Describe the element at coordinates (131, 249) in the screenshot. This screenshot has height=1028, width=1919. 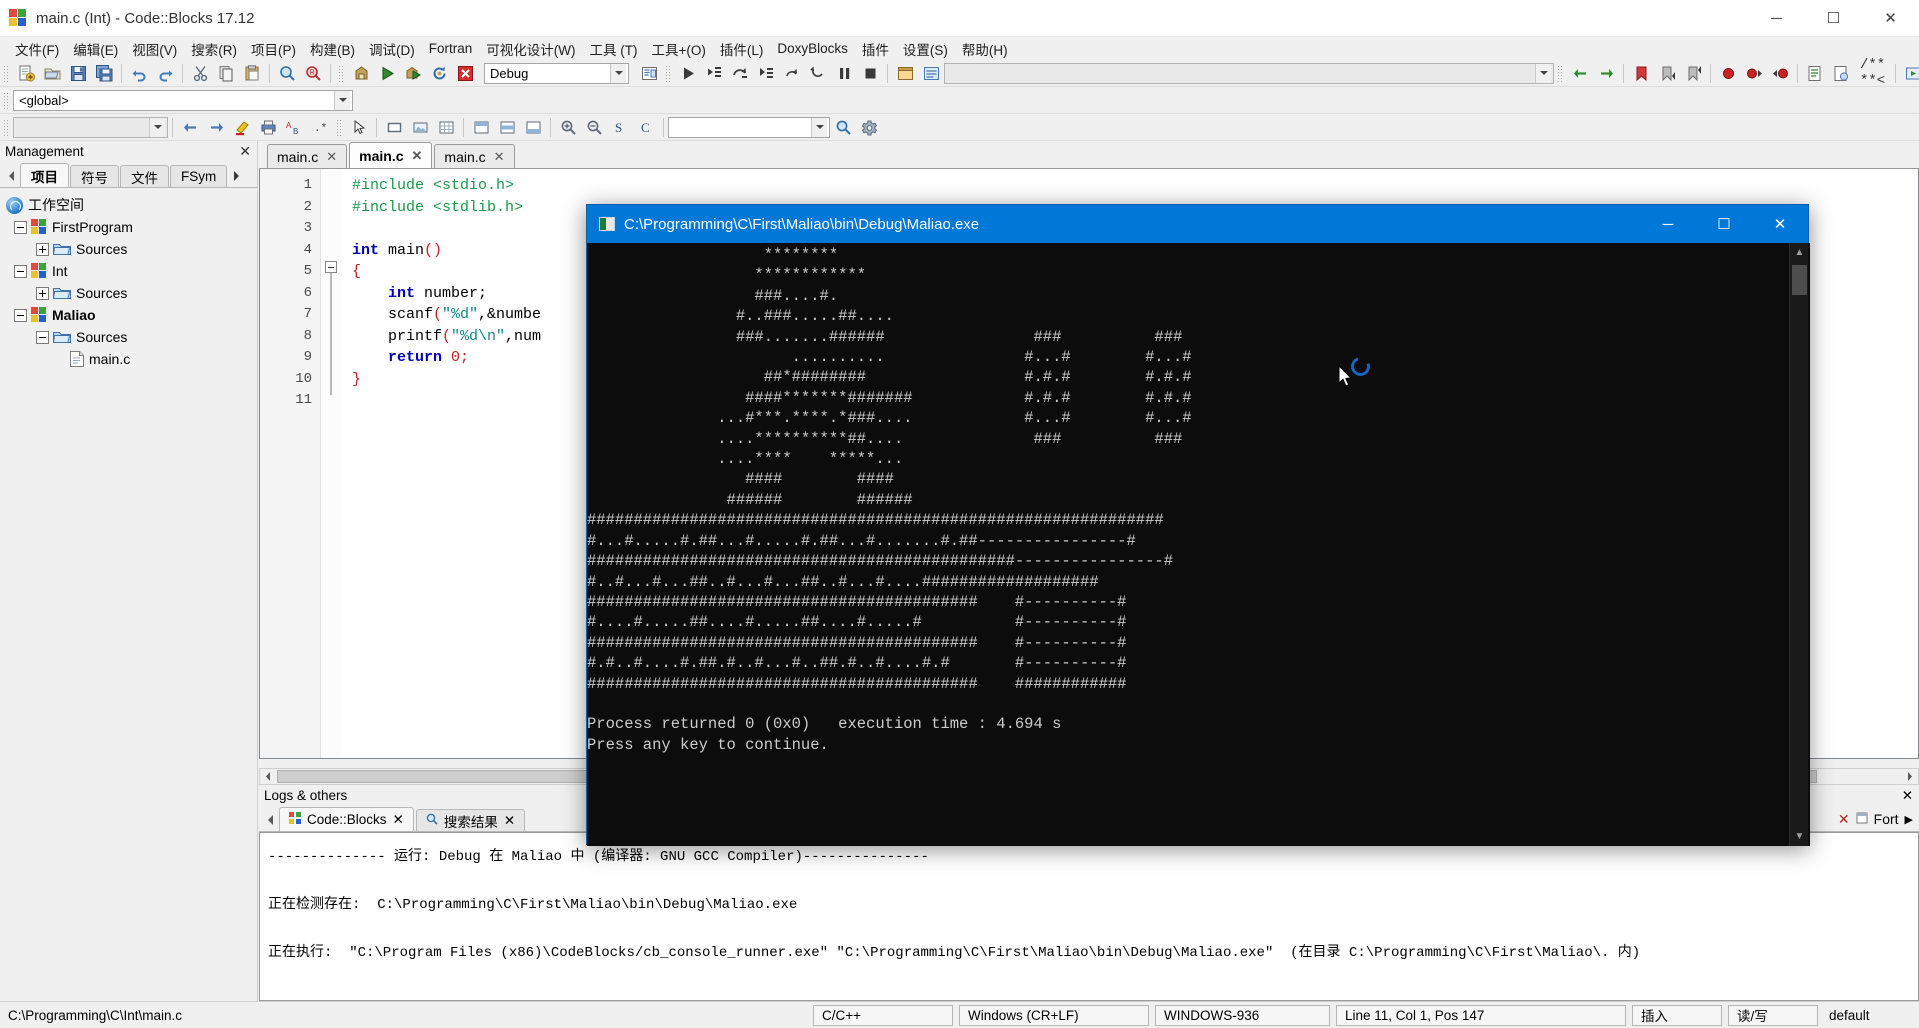
I see `tree-item-firstprogram-sources: Sources` at that location.